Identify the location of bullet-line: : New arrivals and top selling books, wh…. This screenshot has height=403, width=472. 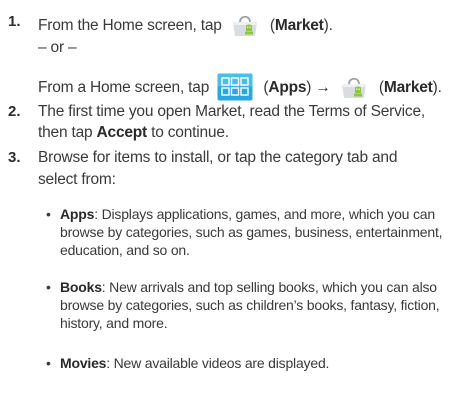
(269, 287).